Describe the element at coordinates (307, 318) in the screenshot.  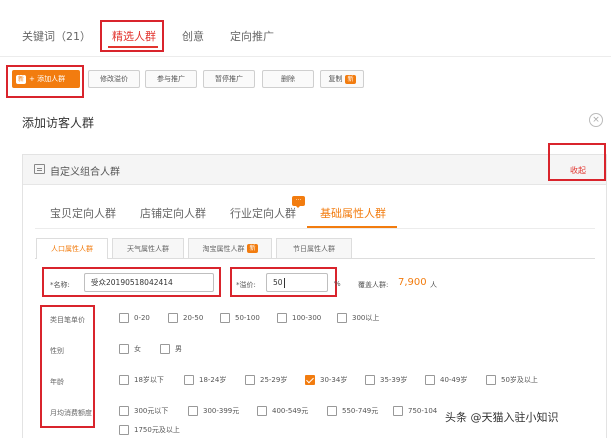
I see `option-label: 100-300` at that location.